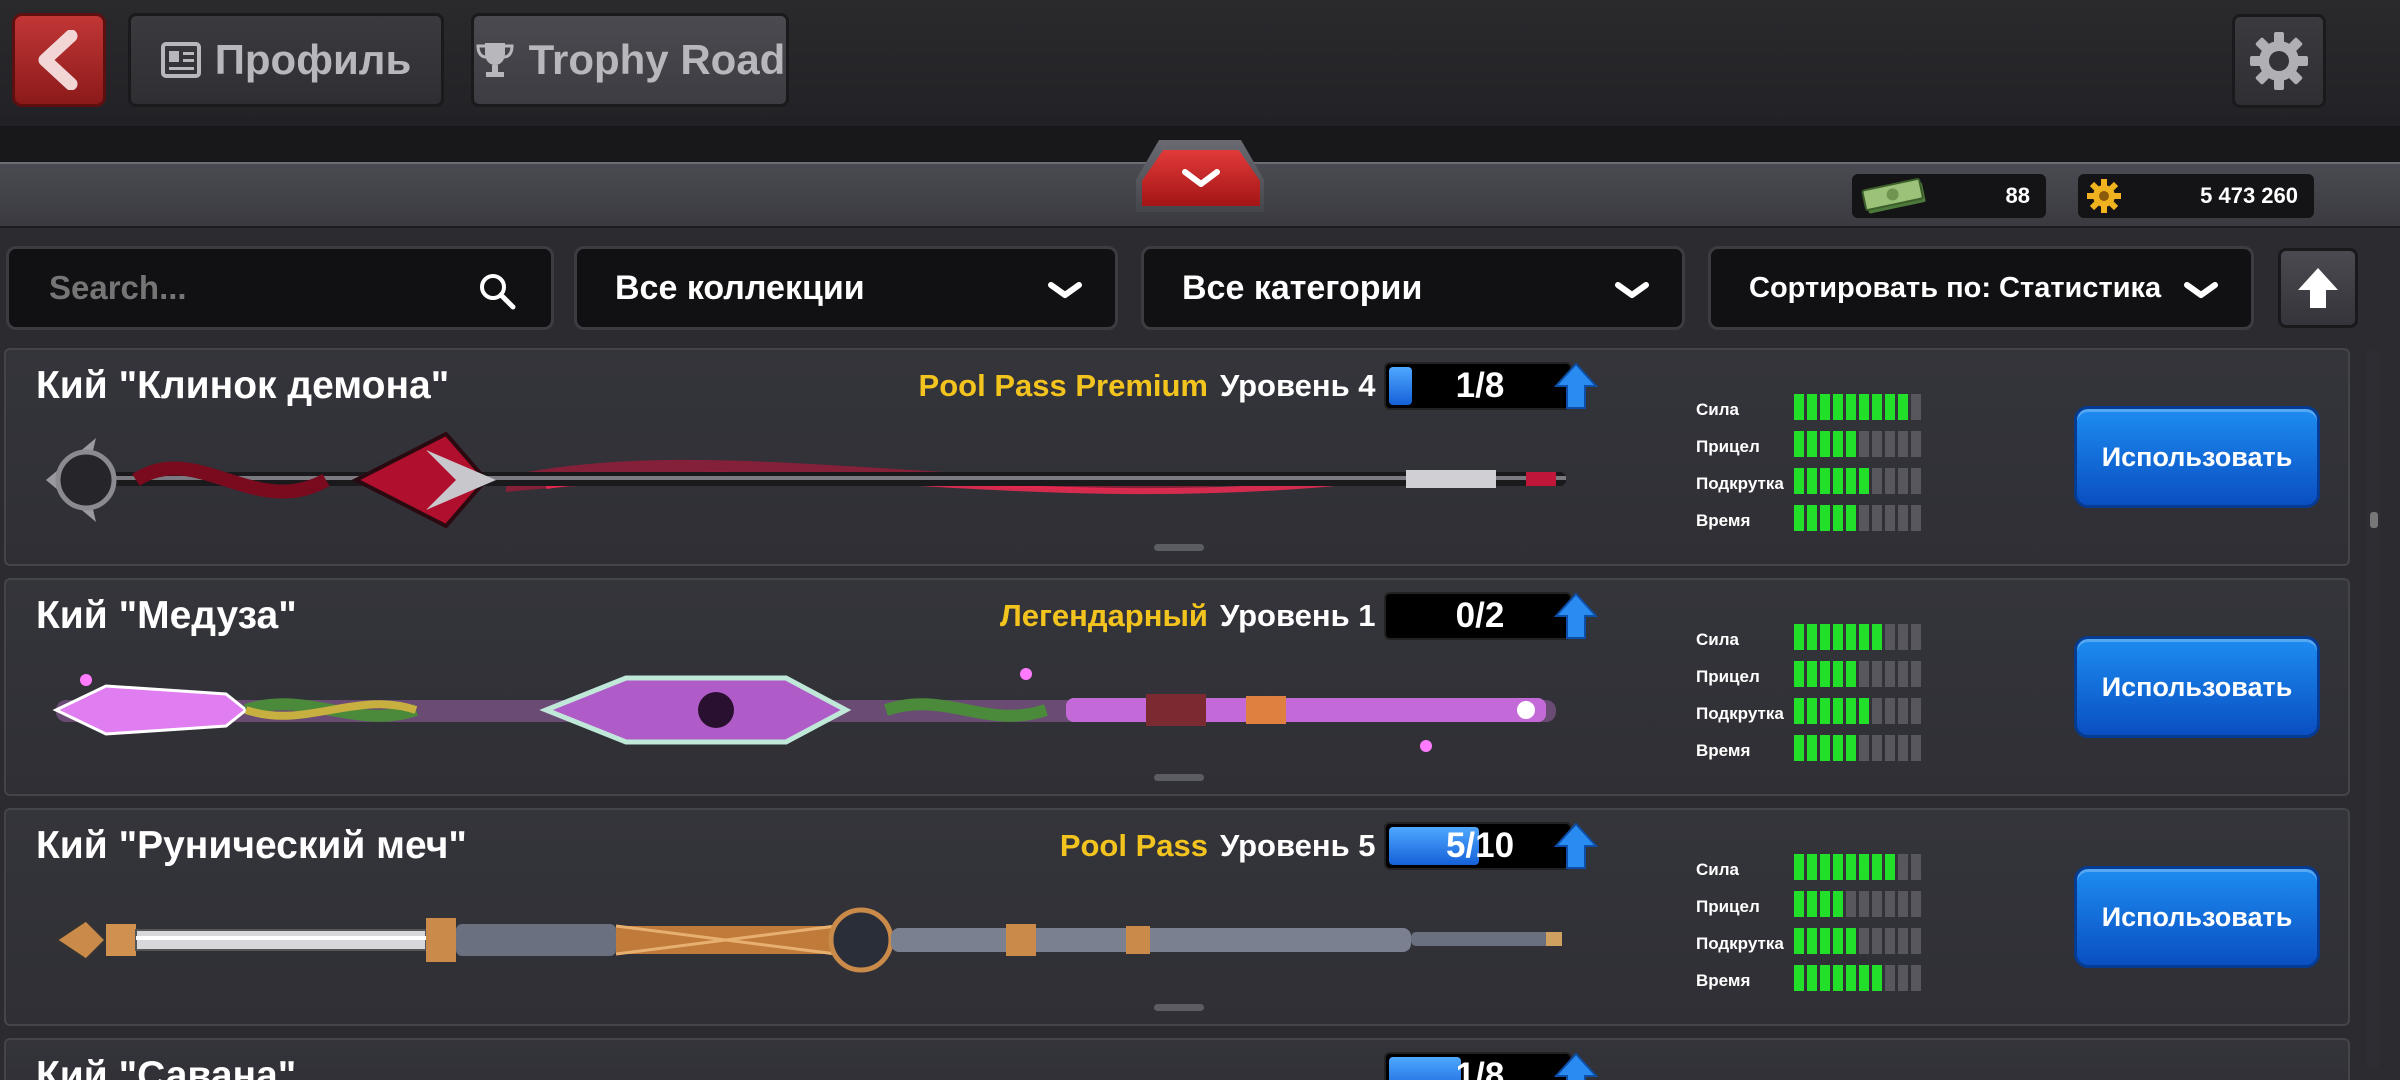 This screenshot has height=1080, width=2400. I want to click on coins-counter: 5 473 260, so click(2196, 196).